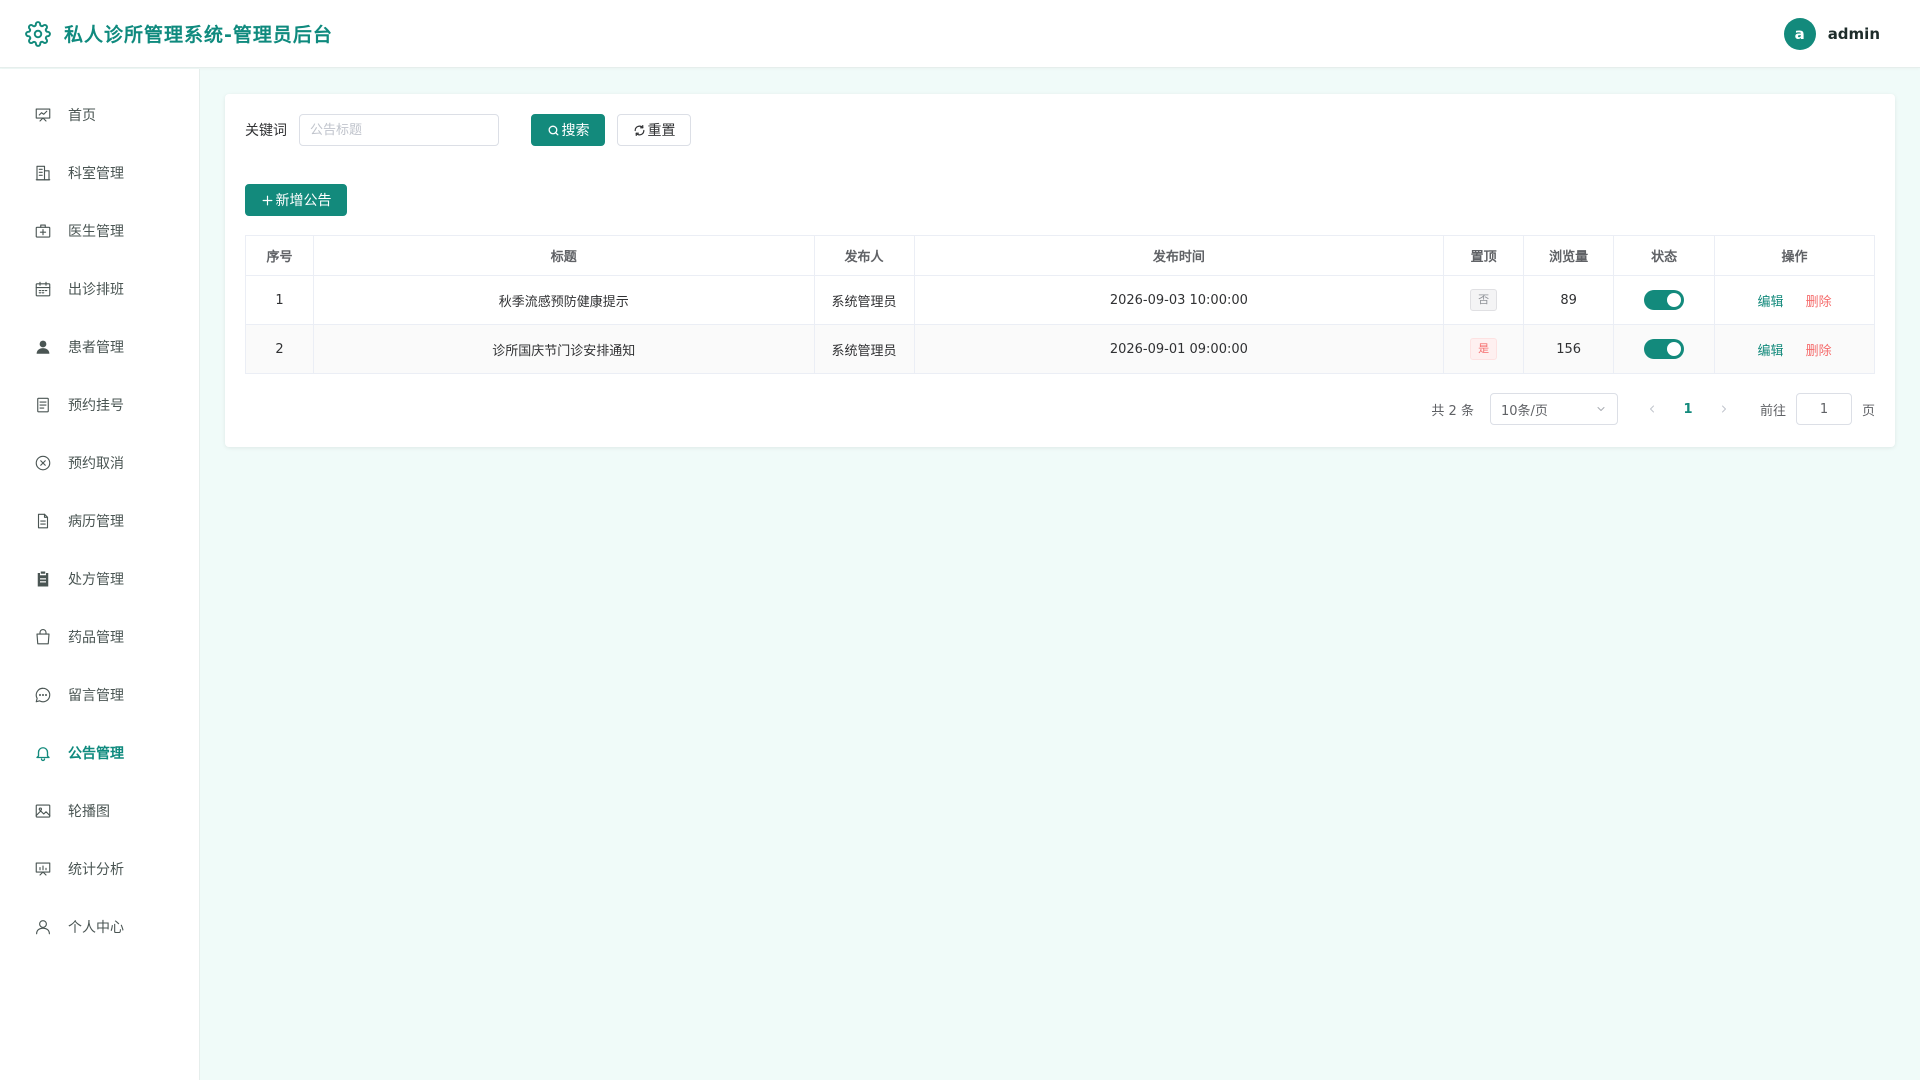  What do you see at coordinates (96, 174) in the screenshot?
I see `sidebar-item-label: 科室管理` at bounding box center [96, 174].